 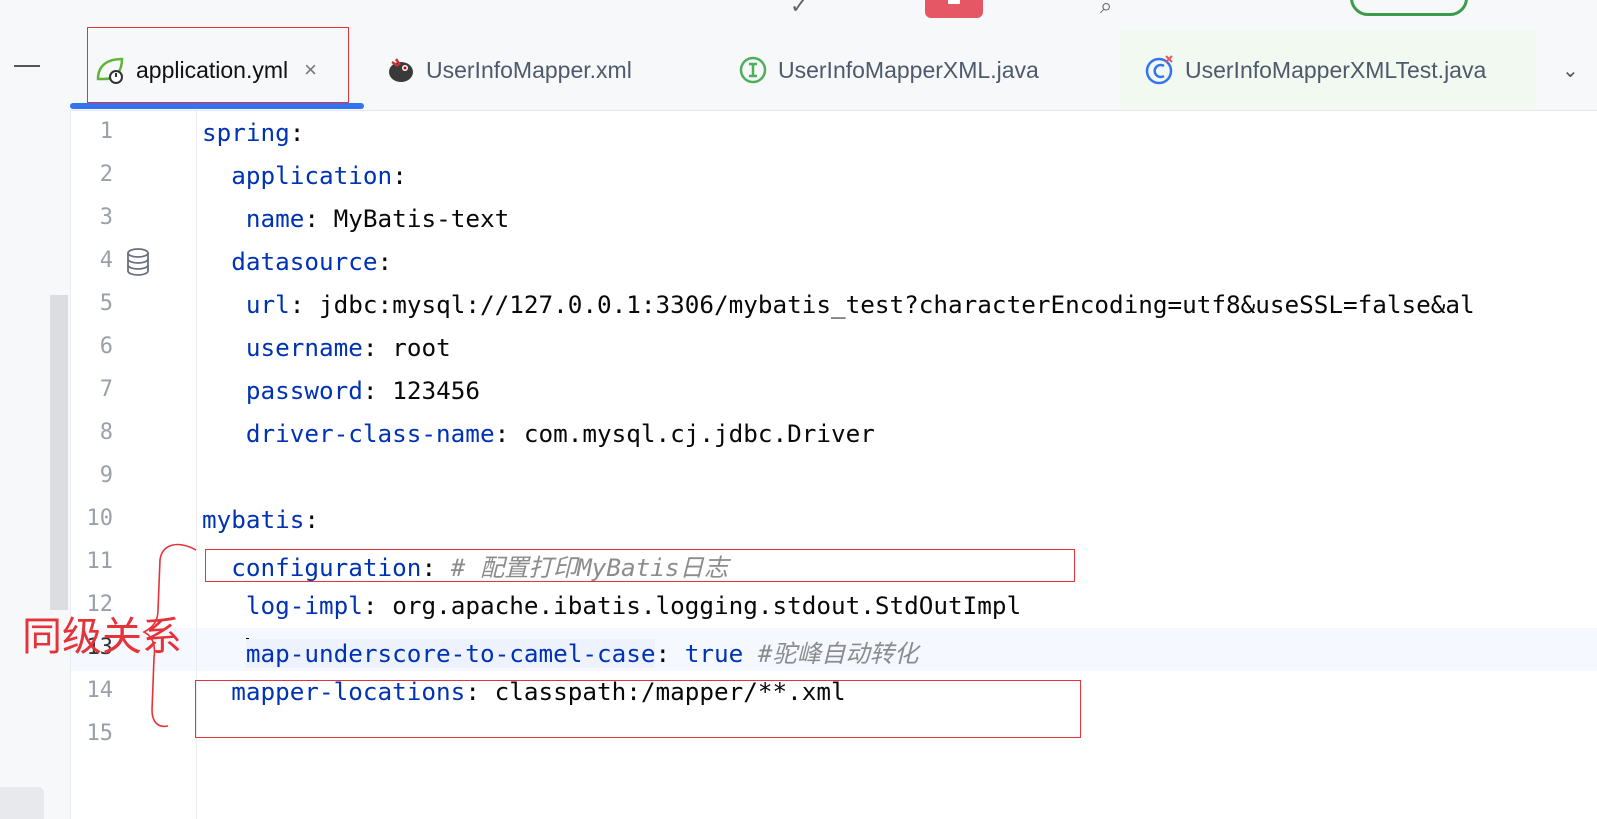 What do you see at coordinates (217, 106) in the screenshot?
I see `active-tab-indicator` at bounding box center [217, 106].